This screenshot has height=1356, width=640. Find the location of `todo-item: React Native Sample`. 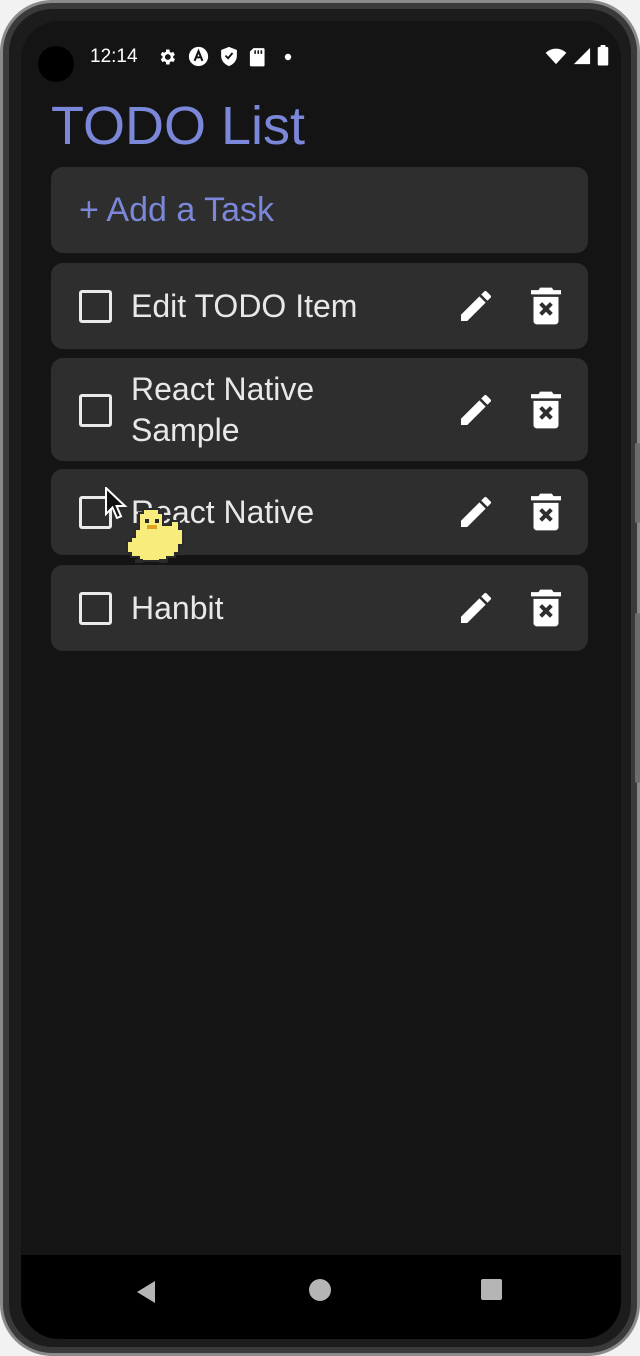

todo-item: React Native Sample is located at coordinates (319, 409).